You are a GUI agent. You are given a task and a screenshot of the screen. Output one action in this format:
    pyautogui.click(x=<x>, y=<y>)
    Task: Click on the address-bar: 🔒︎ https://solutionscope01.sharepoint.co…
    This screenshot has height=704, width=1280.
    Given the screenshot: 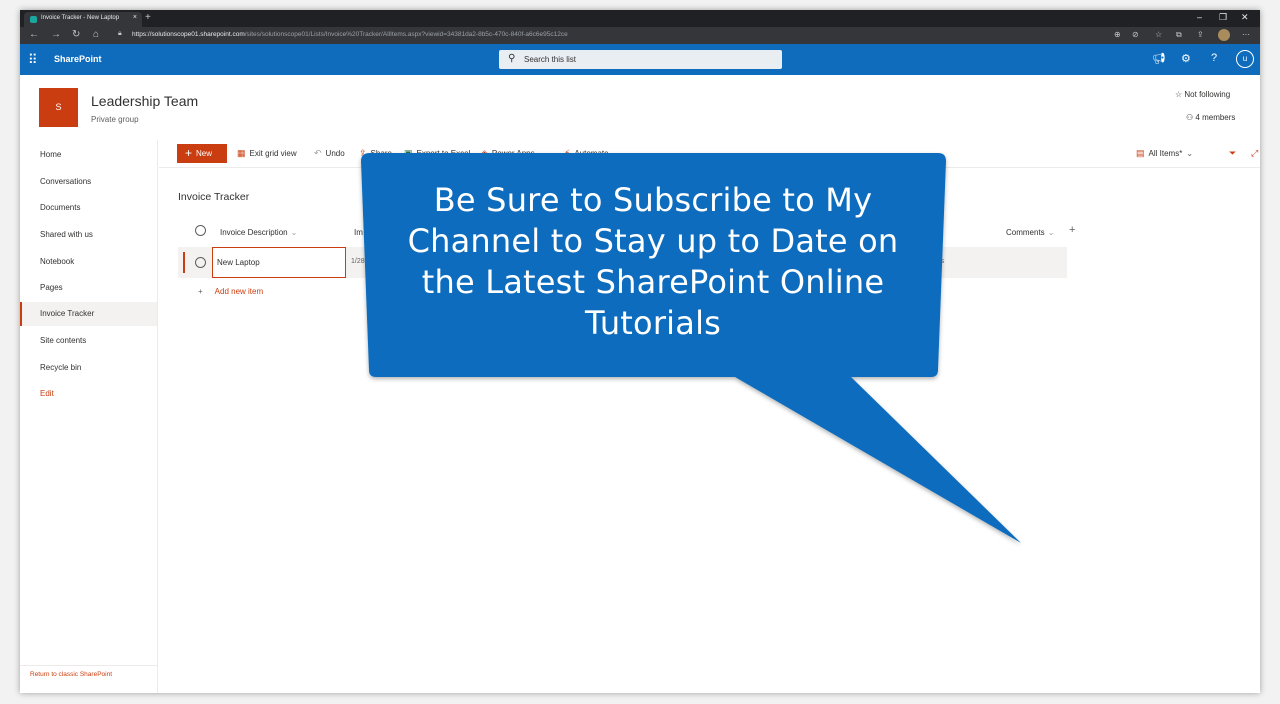 What is the action you would take?
    pyautogui.click(x=642, y=35)
    